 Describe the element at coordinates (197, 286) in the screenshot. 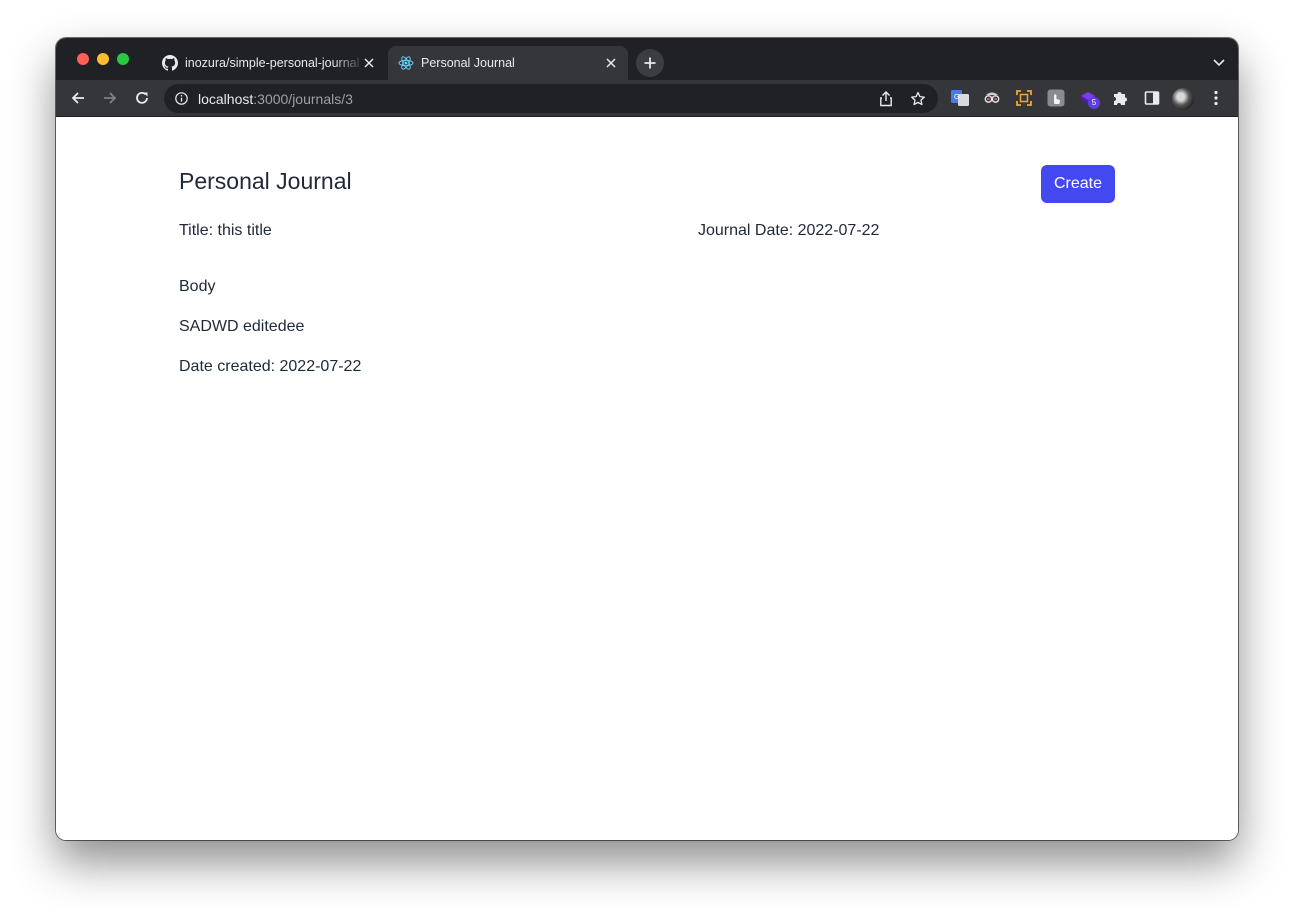

I see `body-label: Body` at that location.